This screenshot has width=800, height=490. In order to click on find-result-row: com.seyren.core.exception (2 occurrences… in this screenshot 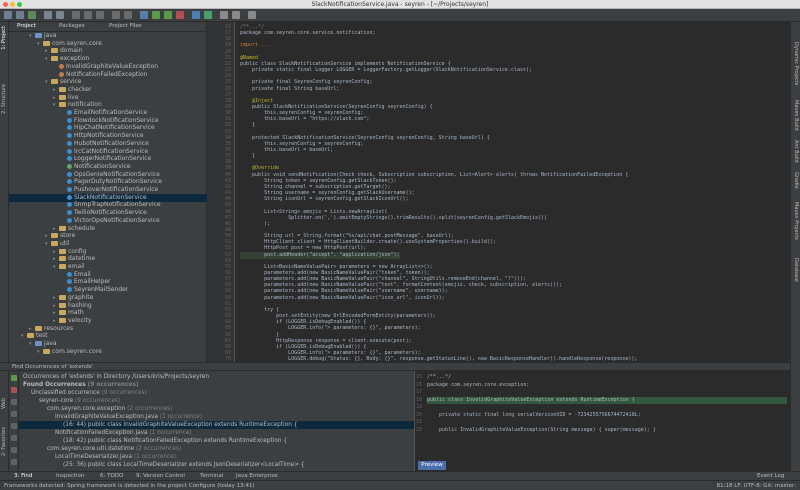, I will do `click(95, 409)`.